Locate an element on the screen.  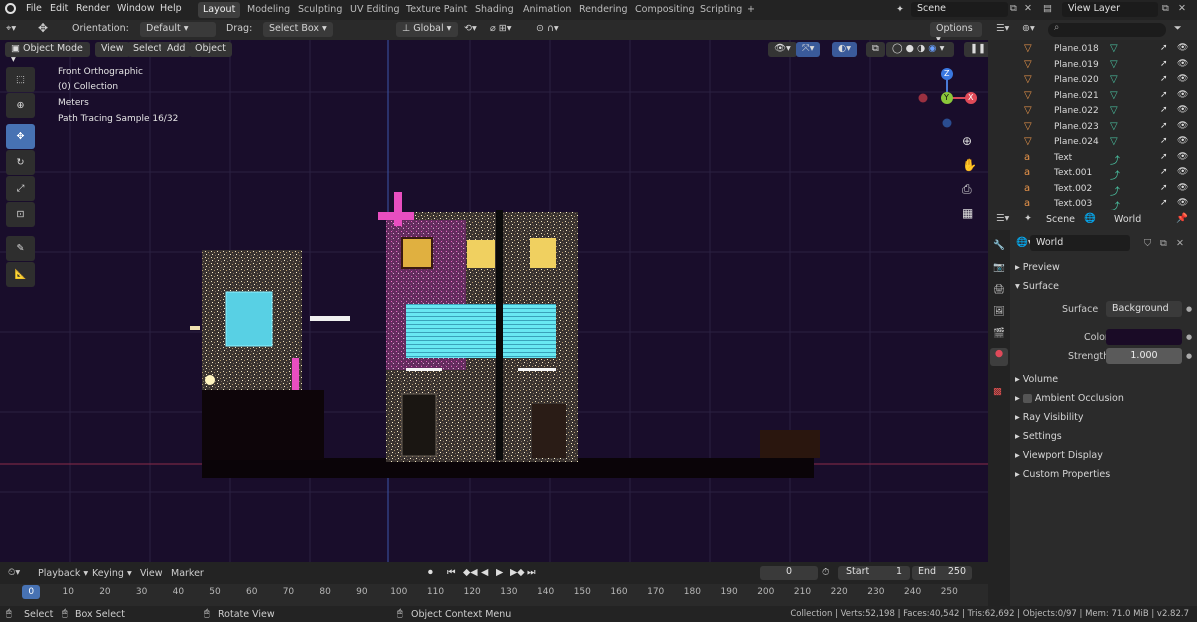
play-reverse-icon: ◀ is located at coordinates (484, 572).